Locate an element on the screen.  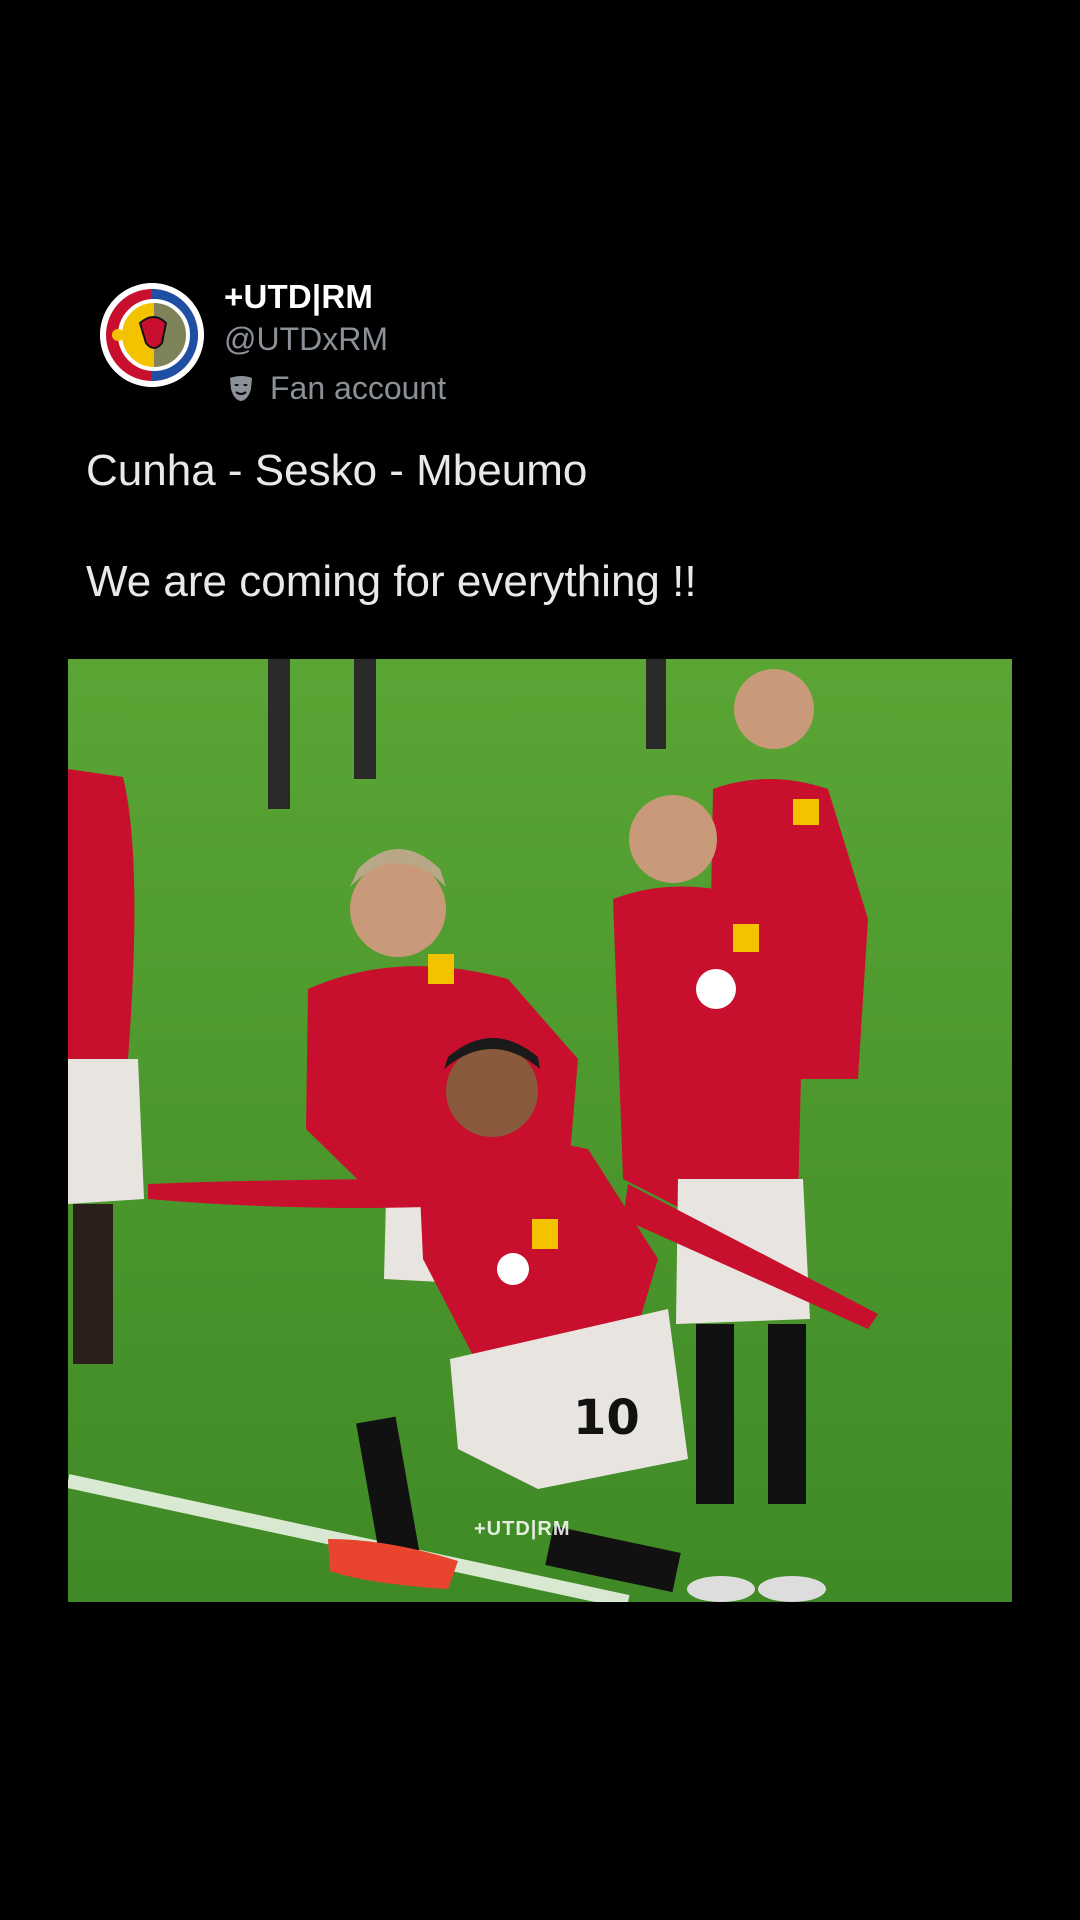
club-crest-avatar-icon is located at coordinates (152, 335).